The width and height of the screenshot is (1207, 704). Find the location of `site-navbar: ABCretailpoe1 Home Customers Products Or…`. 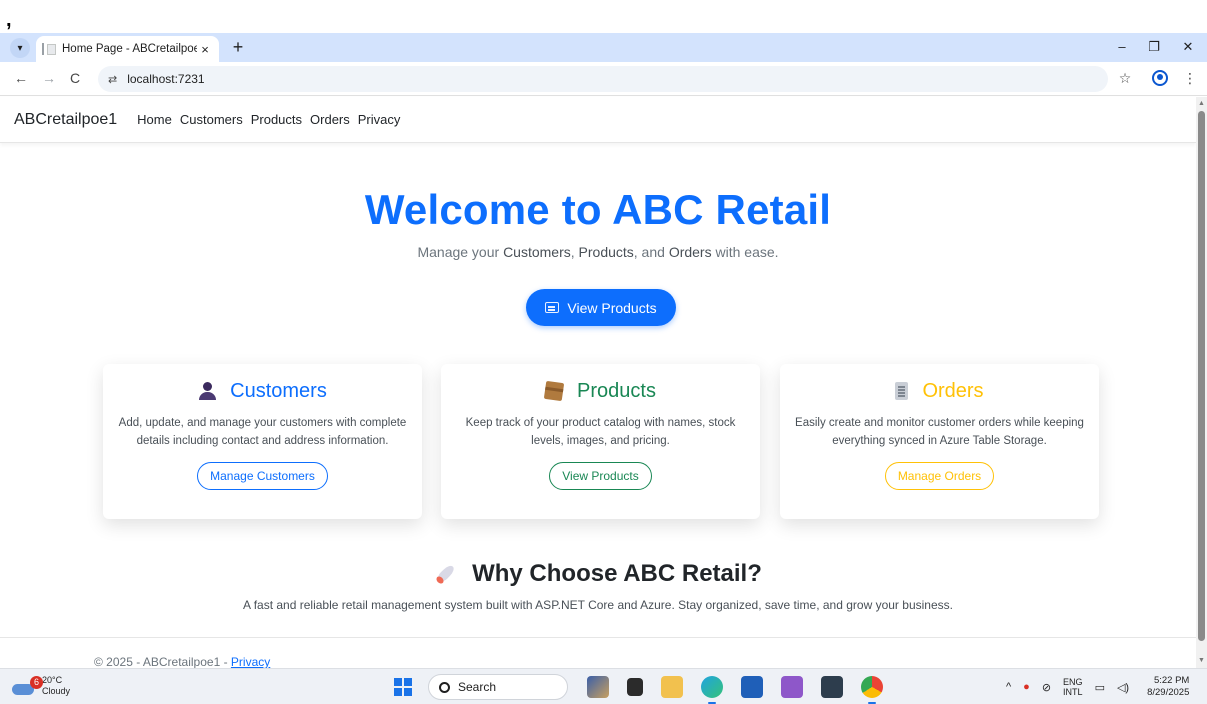

site-navbar: ABCretailpoe1 Home Customers Products Or… is located at coordinates (598, 120).